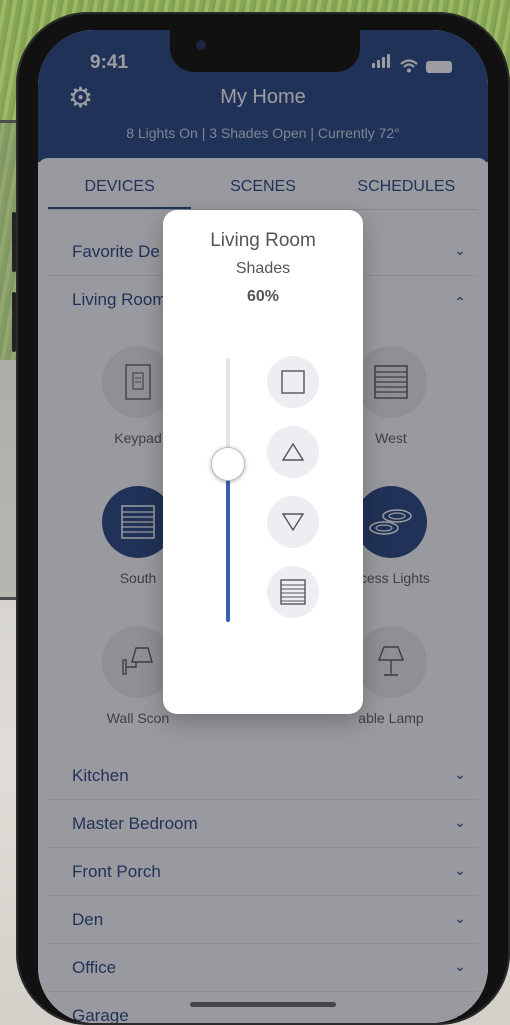  I want to click on shade-preset-icon, so click(293, 592).